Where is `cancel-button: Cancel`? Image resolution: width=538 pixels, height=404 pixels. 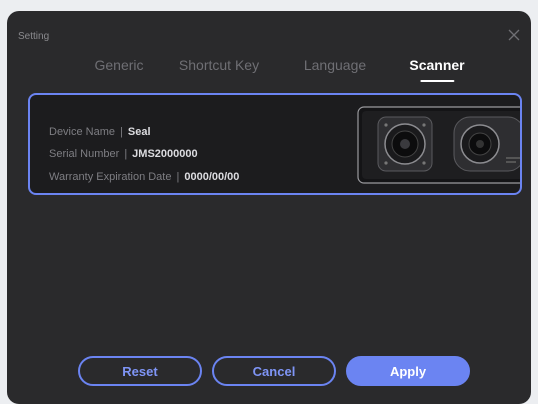
cancel-button: Cancel is located at coordinates (274, 371).